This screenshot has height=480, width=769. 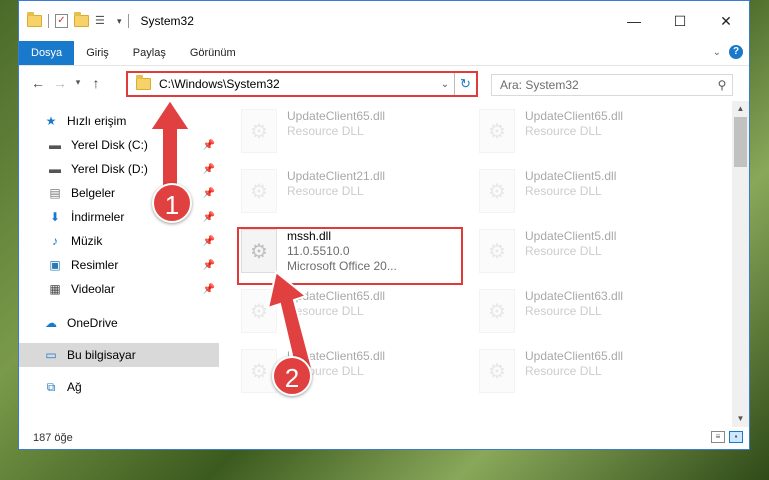 What do you see at coordinates (103, 21) in the screenshot?
I see `customize-icon: ☰` at bounding box center [103, 21].